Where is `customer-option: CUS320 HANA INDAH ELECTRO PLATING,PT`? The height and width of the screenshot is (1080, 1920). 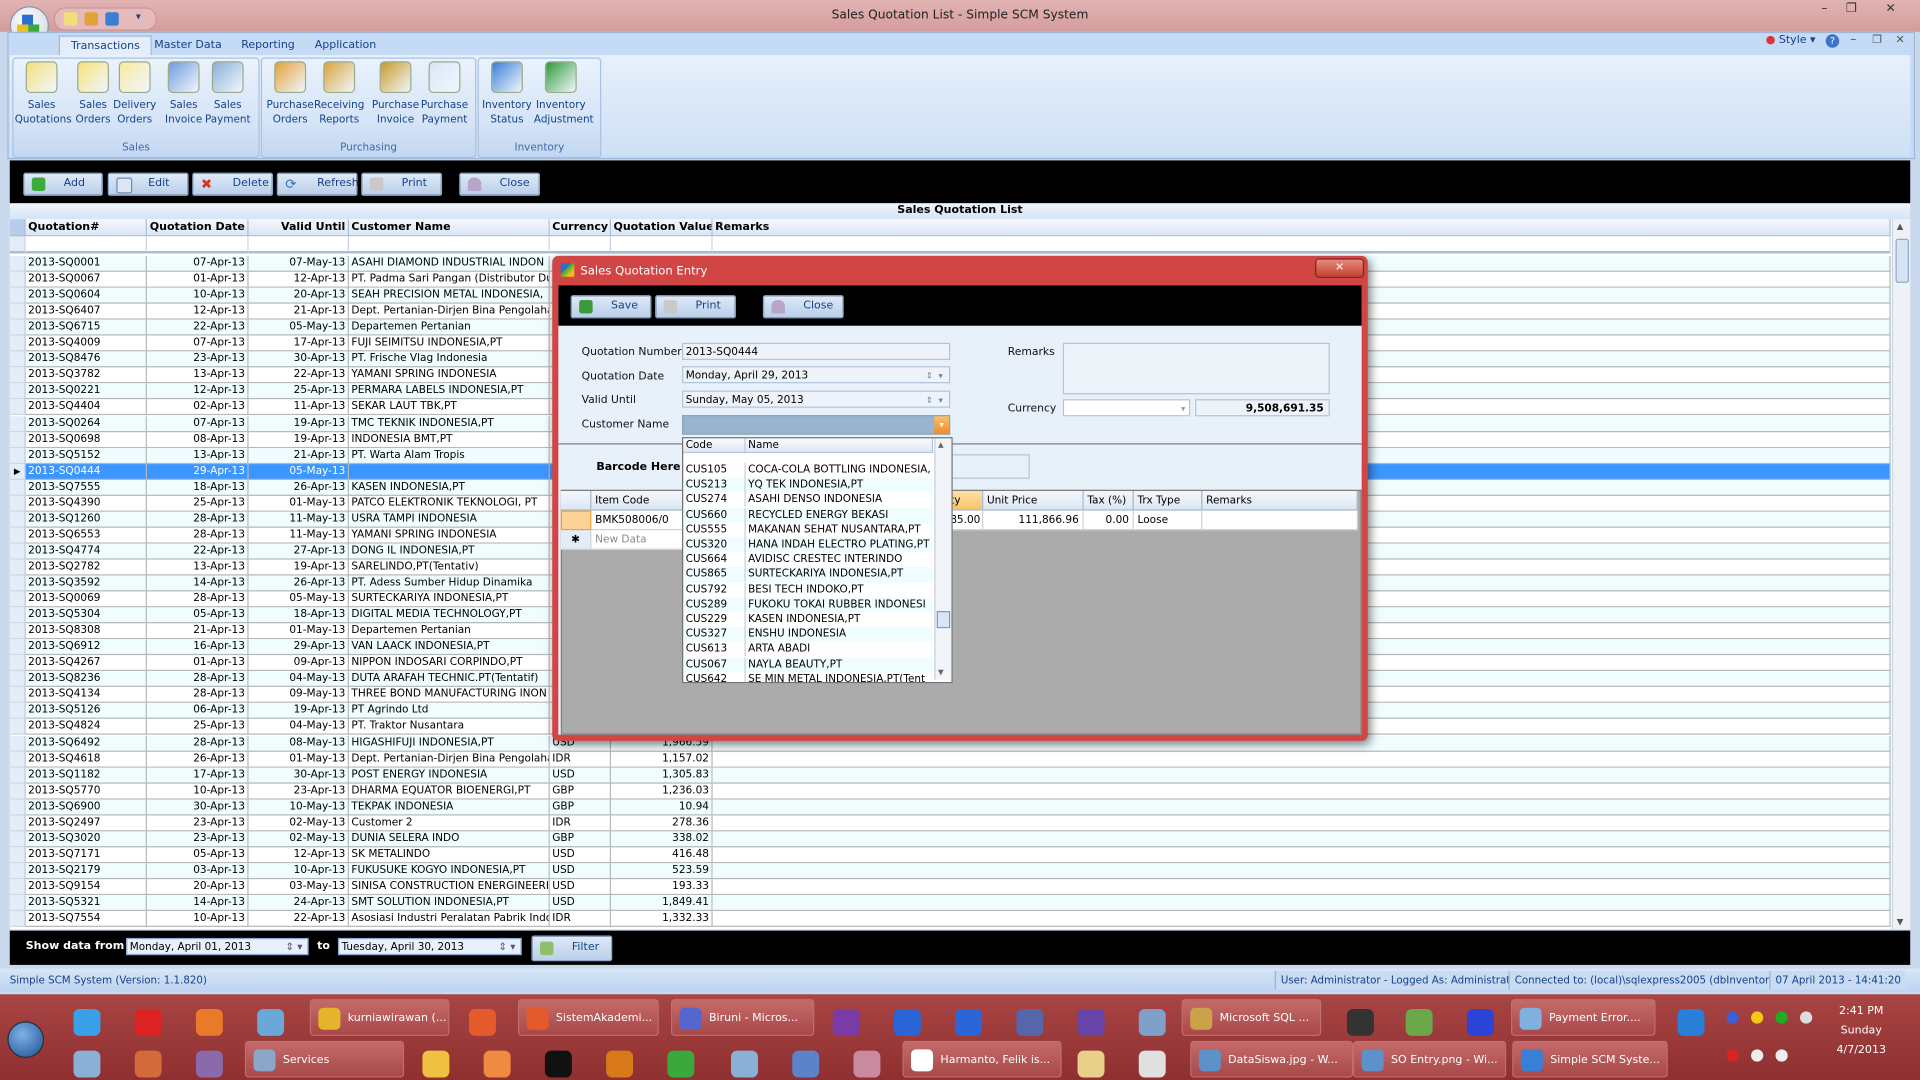
customer-option: CUS320 HANA INDAH ELECTRO PLATING,PT is located at coordinates (808, 545).